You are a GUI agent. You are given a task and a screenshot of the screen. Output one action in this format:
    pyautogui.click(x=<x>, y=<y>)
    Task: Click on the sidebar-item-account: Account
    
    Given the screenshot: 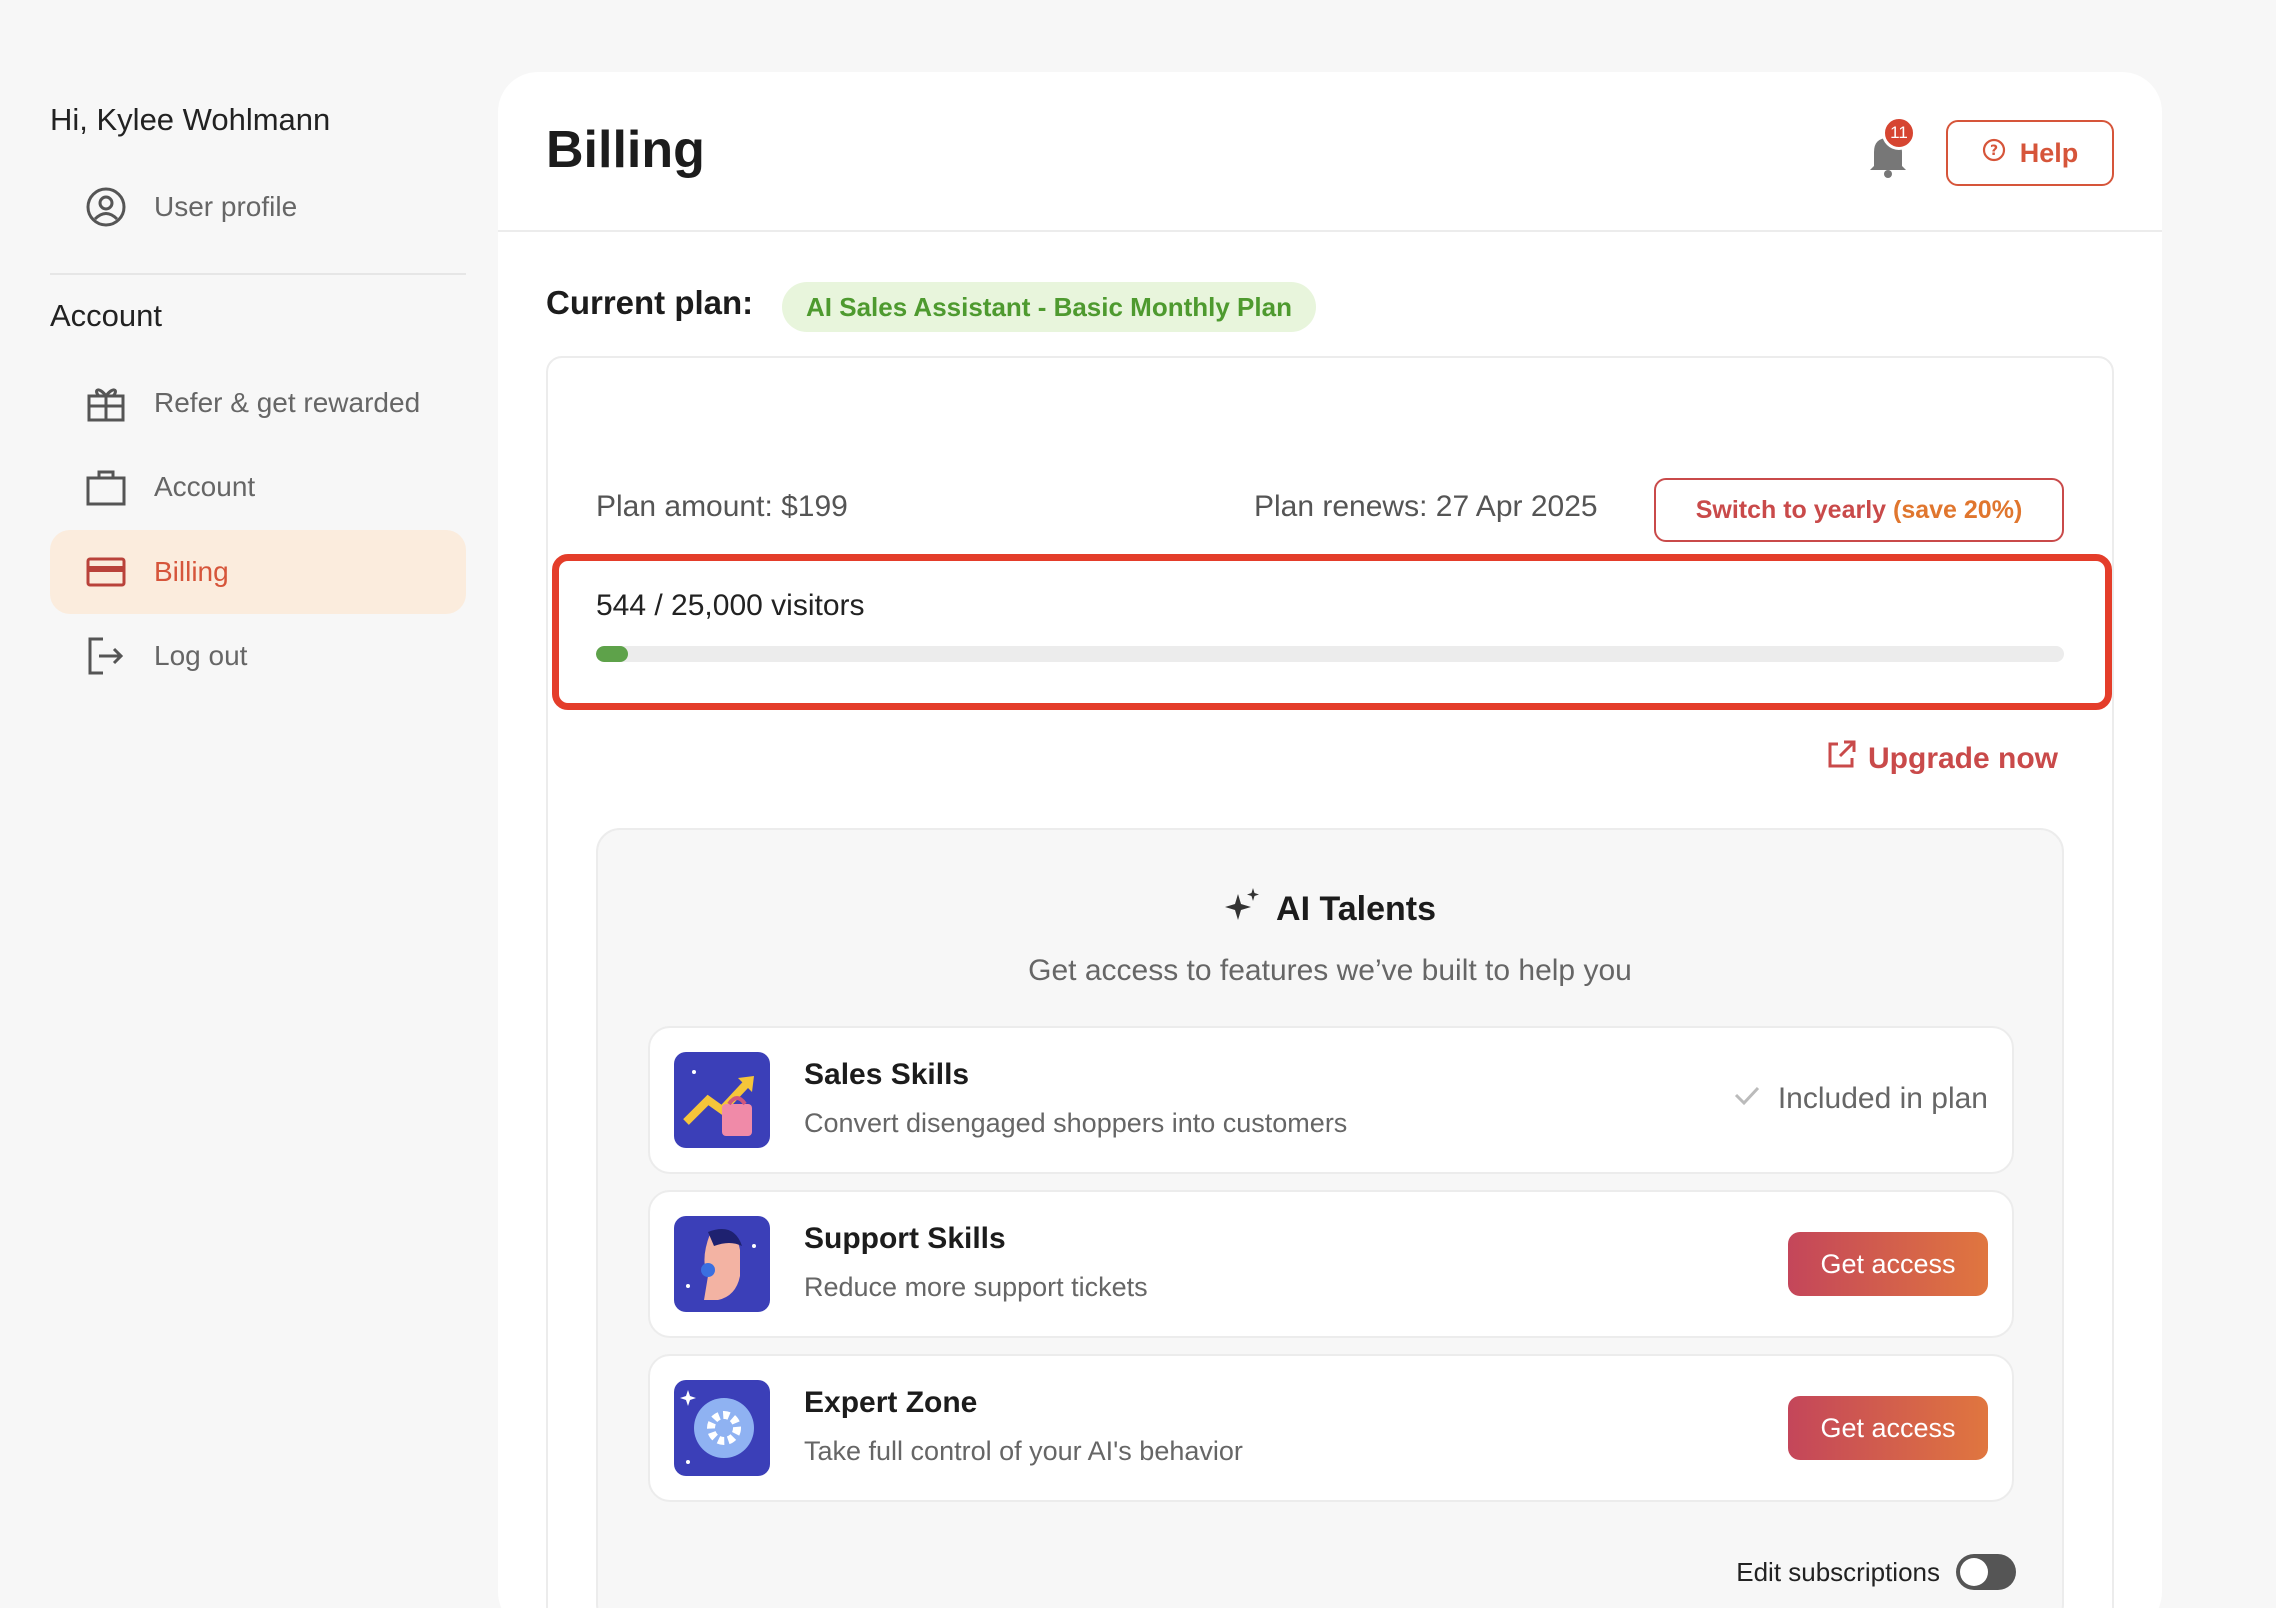 What is the action you would take?
    pyautogui.click(x=258, y=487)
    